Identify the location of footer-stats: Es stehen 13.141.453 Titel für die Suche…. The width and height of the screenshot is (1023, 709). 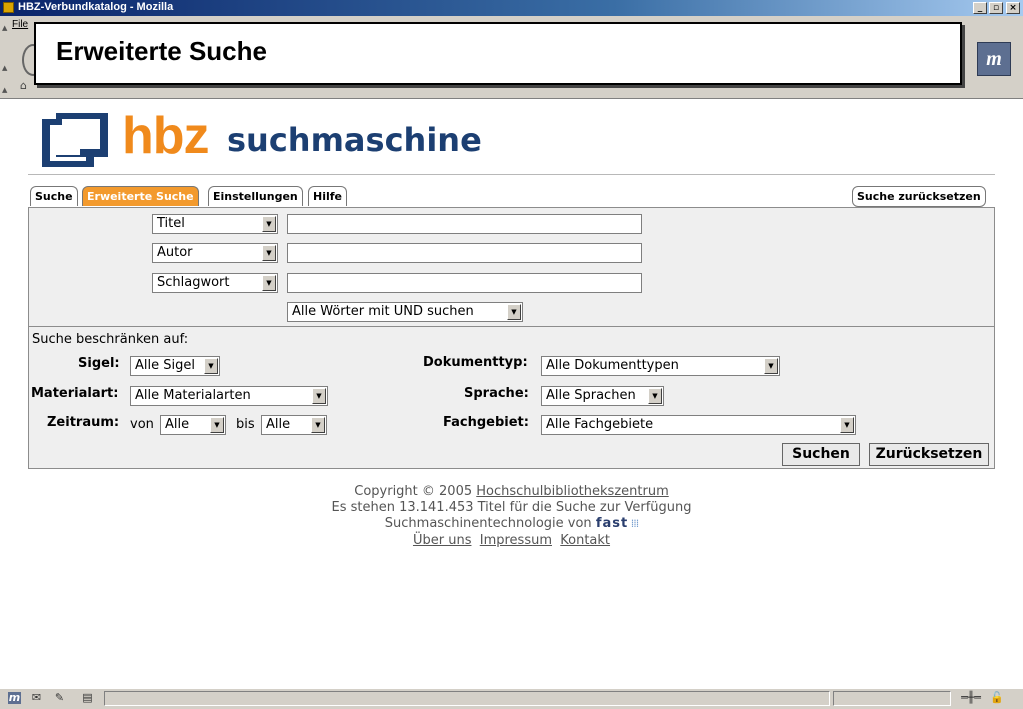
(511, 507).